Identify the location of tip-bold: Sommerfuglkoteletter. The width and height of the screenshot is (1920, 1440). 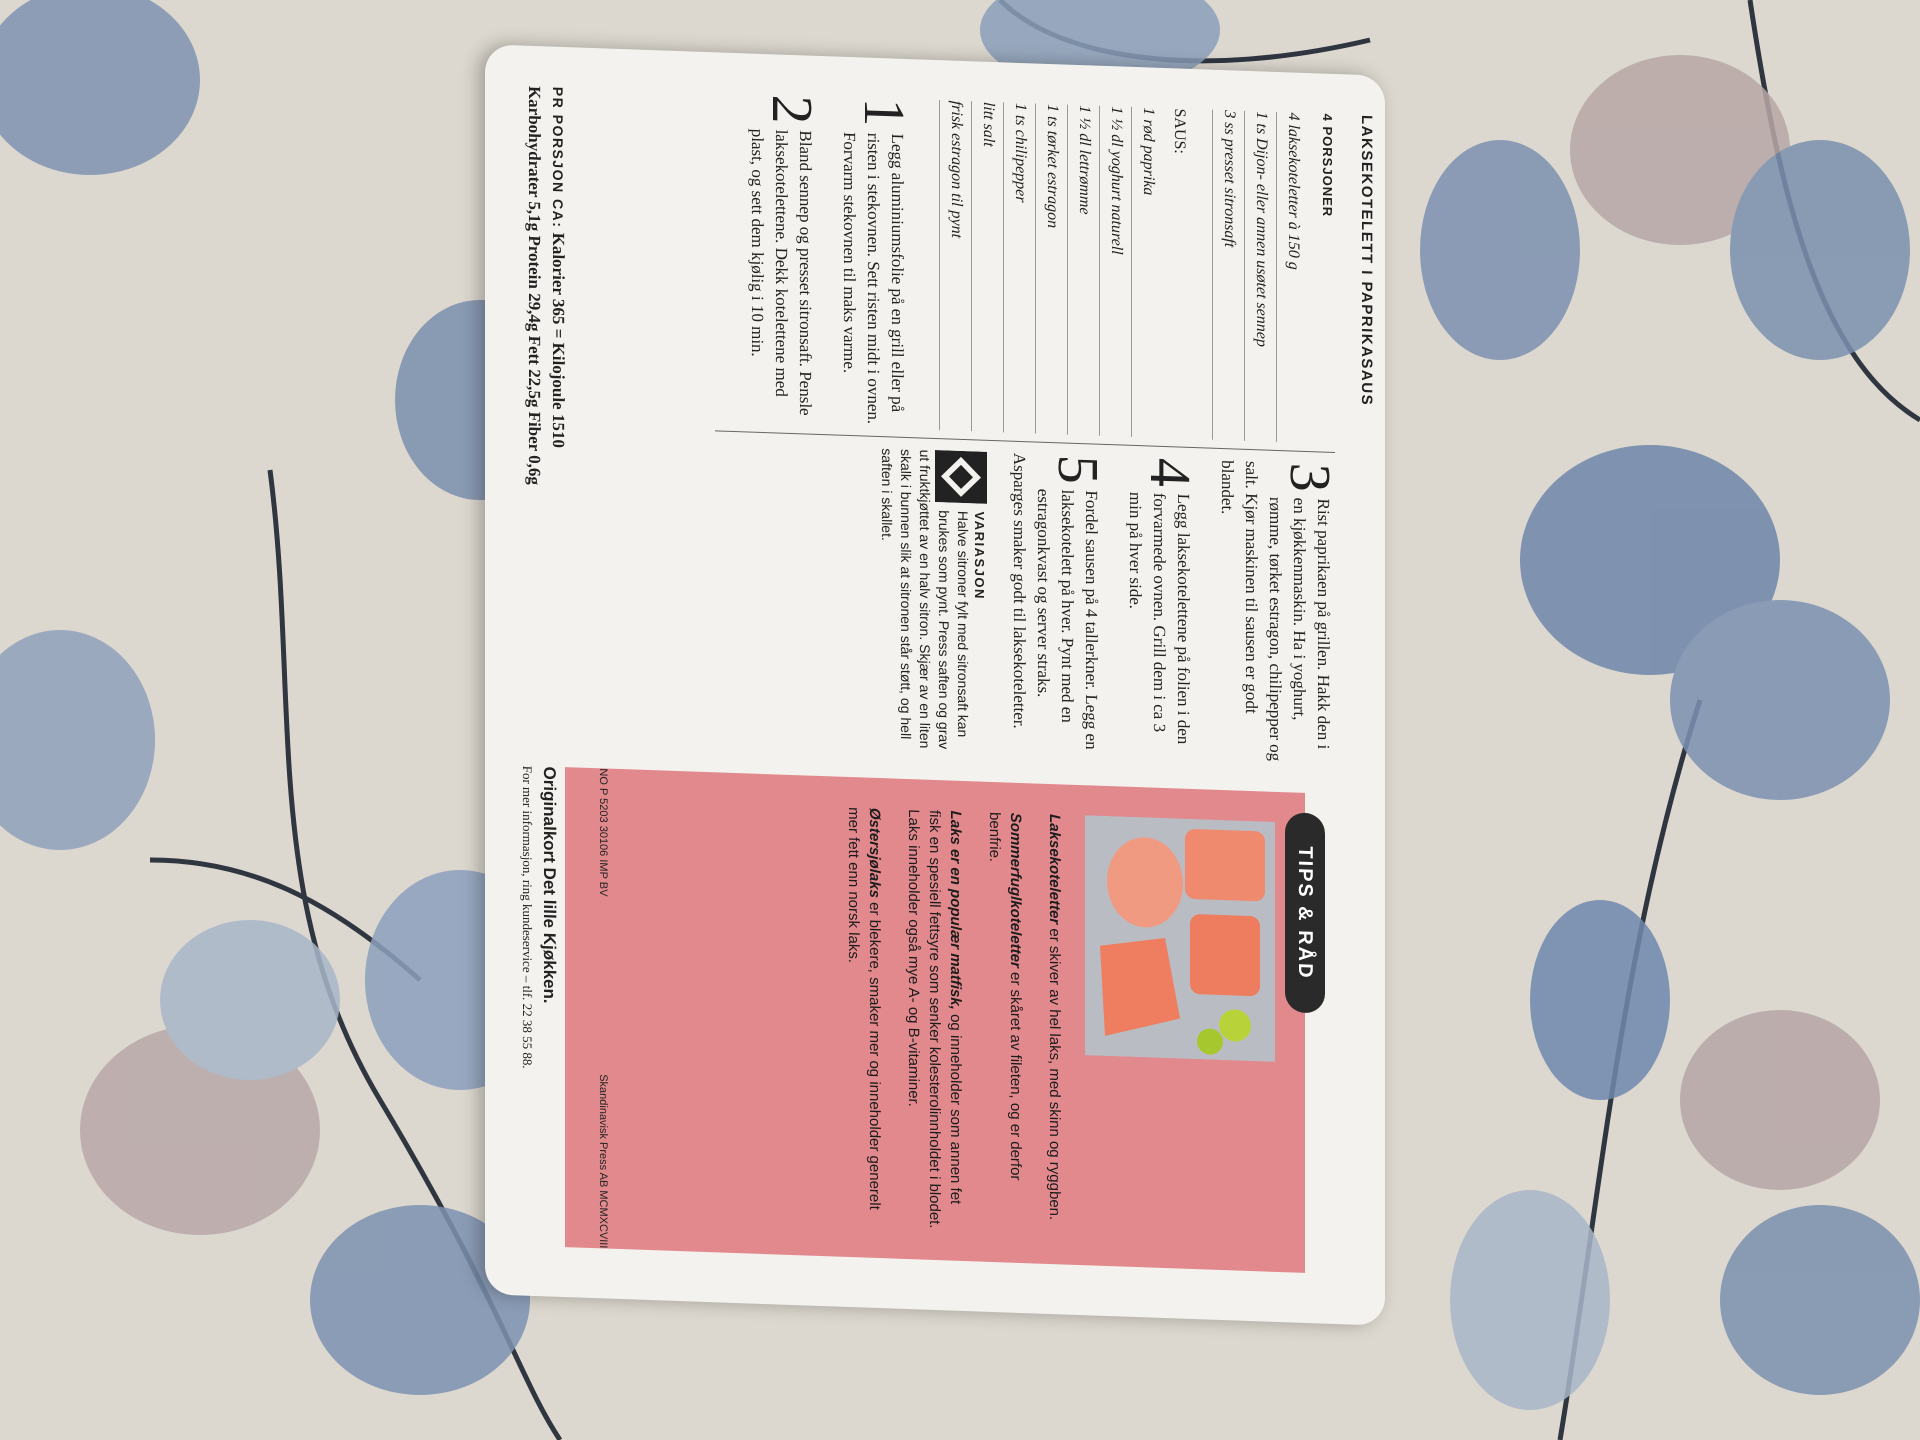
(1015, 890).